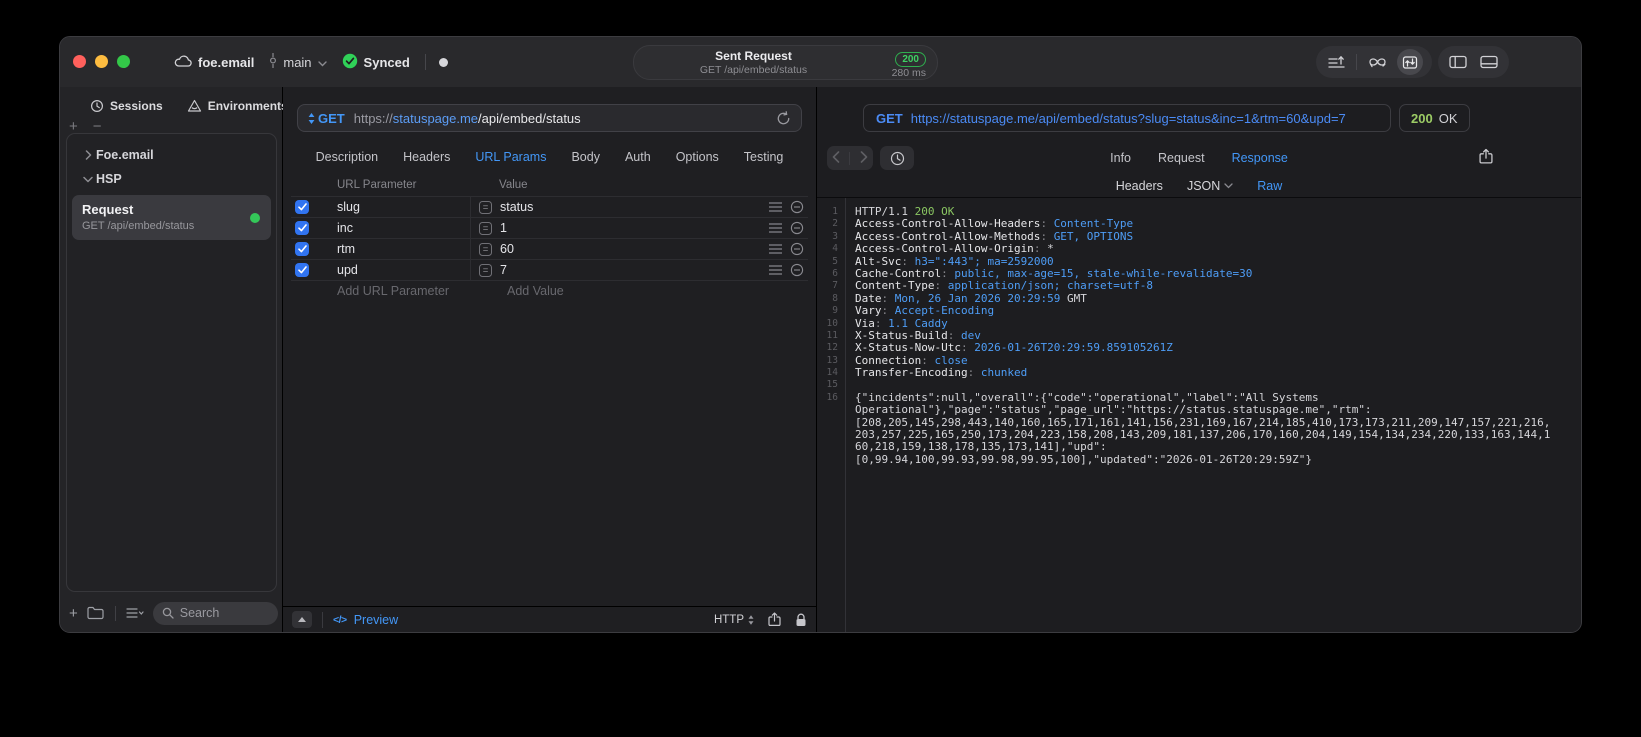 The width and height of the screenshot is (1641, 737). What do you see at coordinates (617, 228) in the screenshot?
I see `param-value-cell: = 1` at bounding box center [617, 228].